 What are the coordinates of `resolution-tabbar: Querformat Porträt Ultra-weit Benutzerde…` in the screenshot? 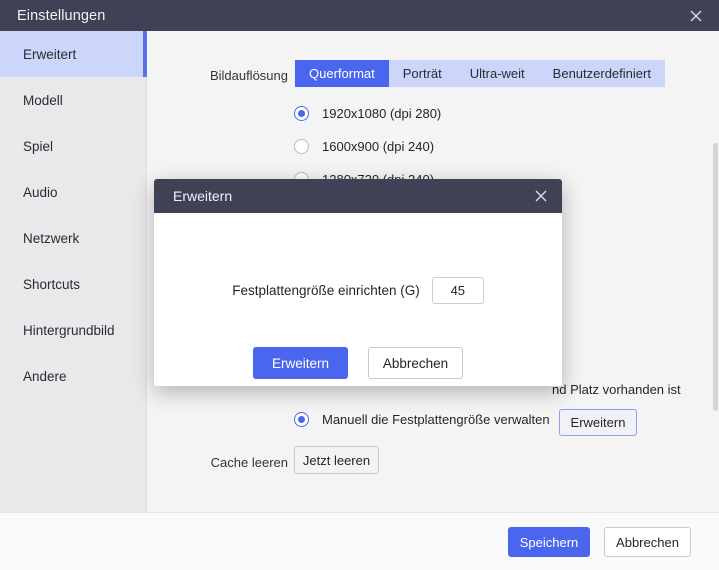 It's located at (480, 73).